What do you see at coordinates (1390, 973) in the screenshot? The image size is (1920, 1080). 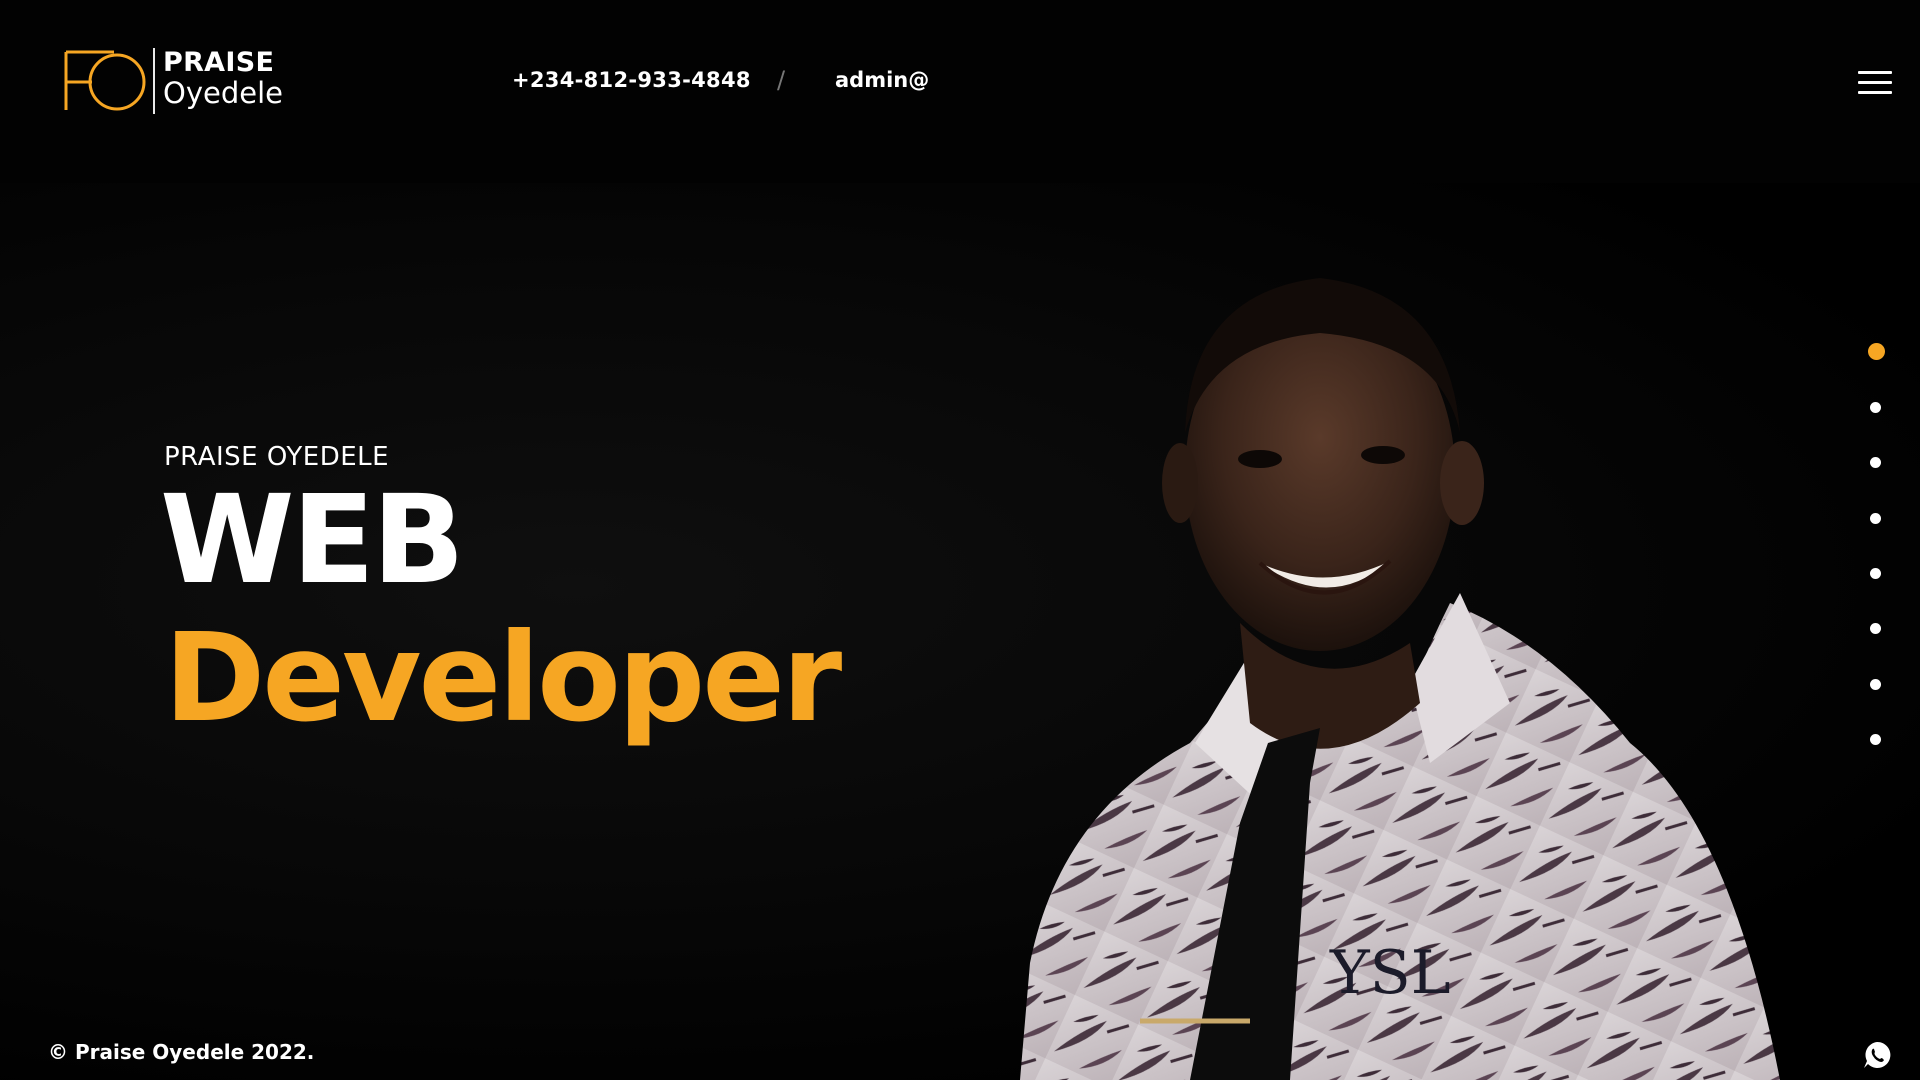 I see `svg-text: YSL` at bounding box center [1390, 973].